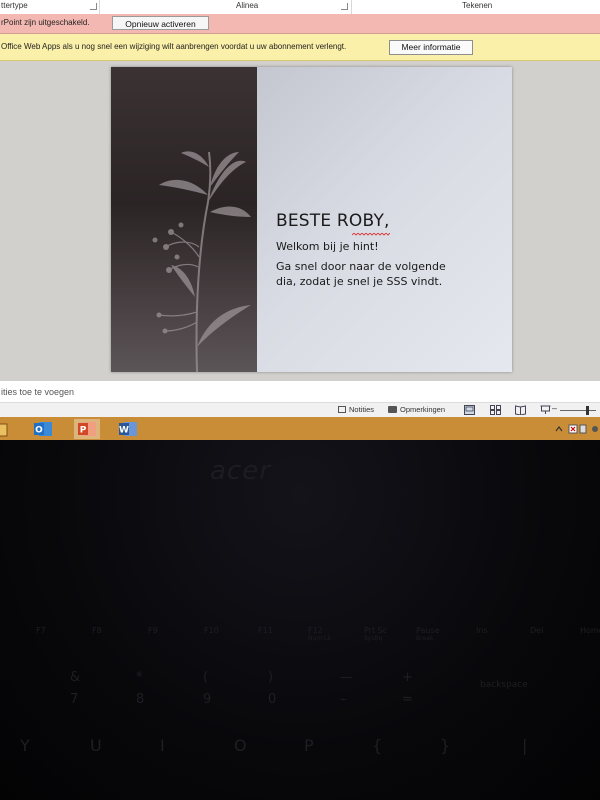 The height and width of the screenshot is (800, 600). I want to click on status-bar: Notities Opmerkingen –, so click(300, 410).